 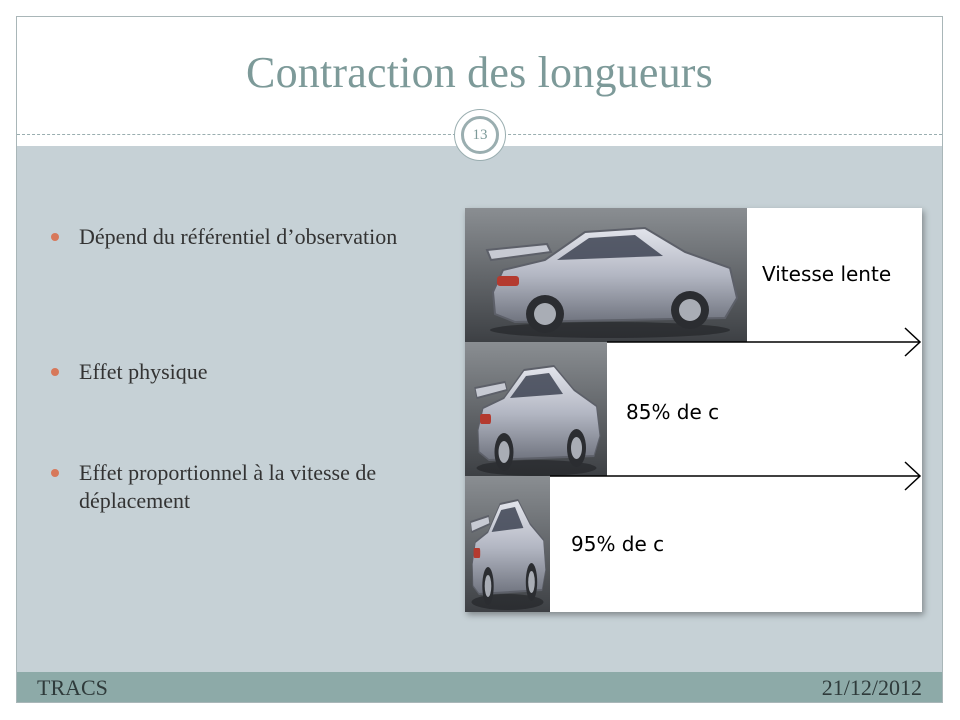 I want to click on footer-bar: TRACS 21/12/2012, so click(x=479, y=687).